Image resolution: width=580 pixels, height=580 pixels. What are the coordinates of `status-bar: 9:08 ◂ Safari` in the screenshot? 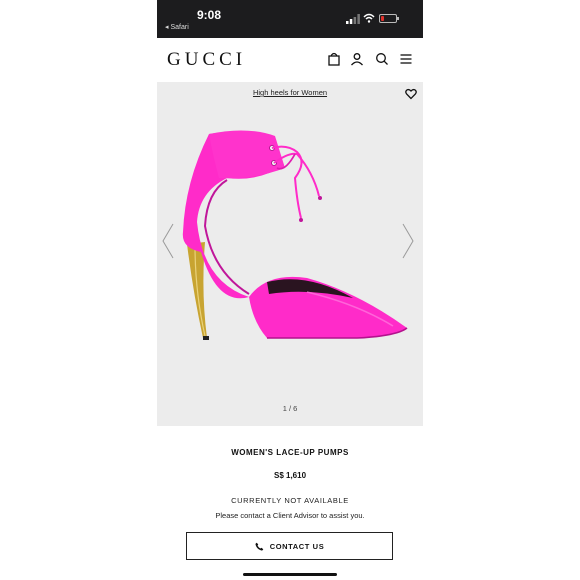 It's located at (290, 19).